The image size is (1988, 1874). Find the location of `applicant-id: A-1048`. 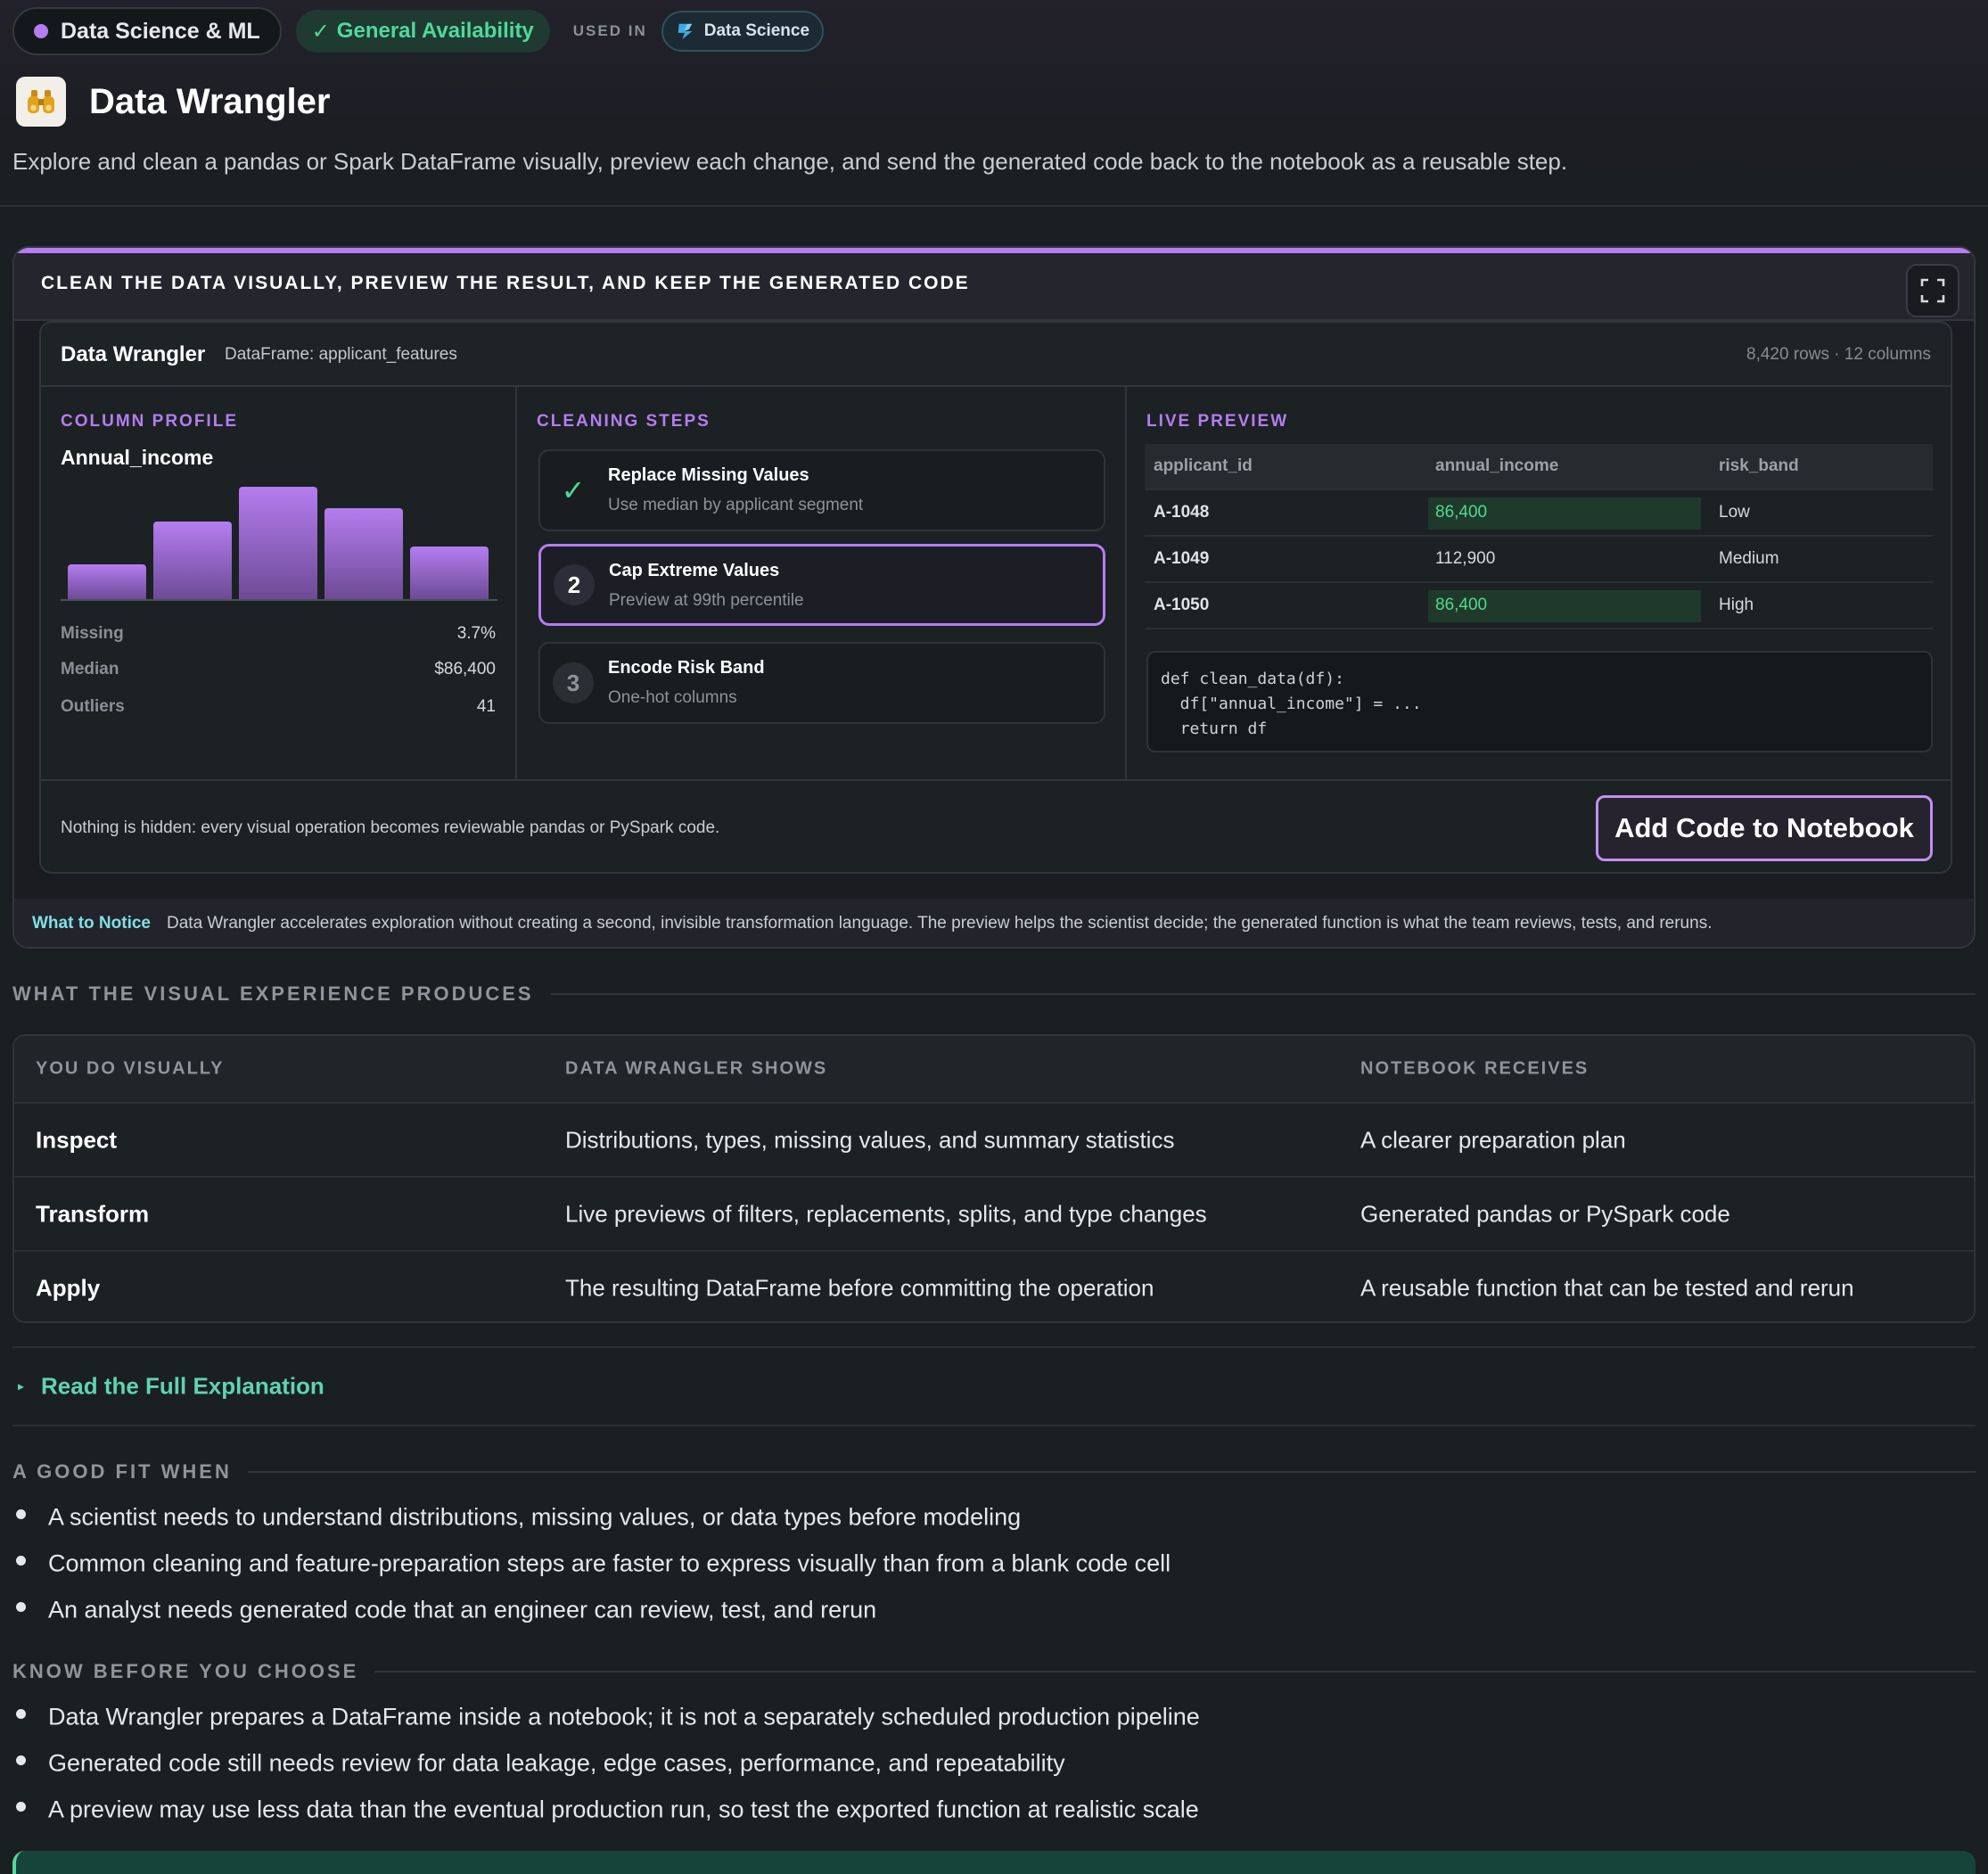

applicant-id: A-1048 is located at coordinates (1182, 512).